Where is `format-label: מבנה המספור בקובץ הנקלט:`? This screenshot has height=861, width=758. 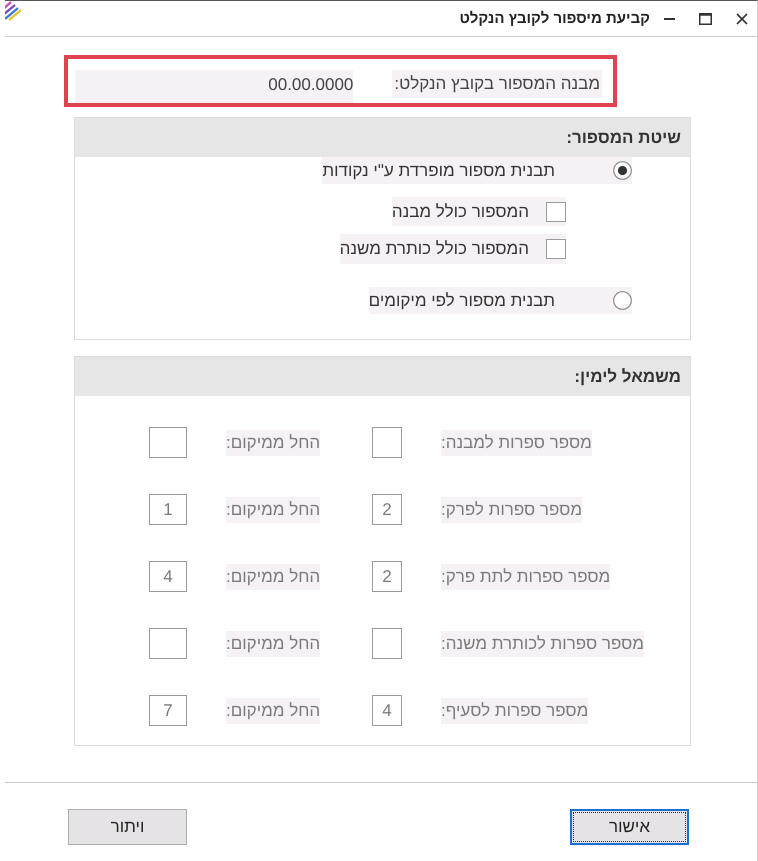 format-label: מבנה המספור בקובץ הנקלט: is located at coordinates (497, 84).